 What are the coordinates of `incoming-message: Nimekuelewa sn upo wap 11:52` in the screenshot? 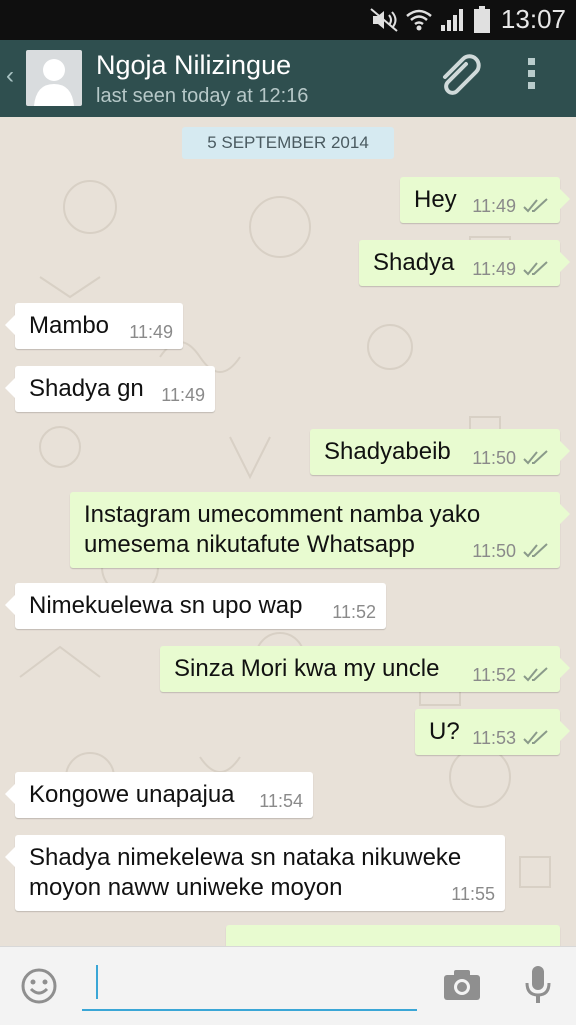 It's located at (195, 606).